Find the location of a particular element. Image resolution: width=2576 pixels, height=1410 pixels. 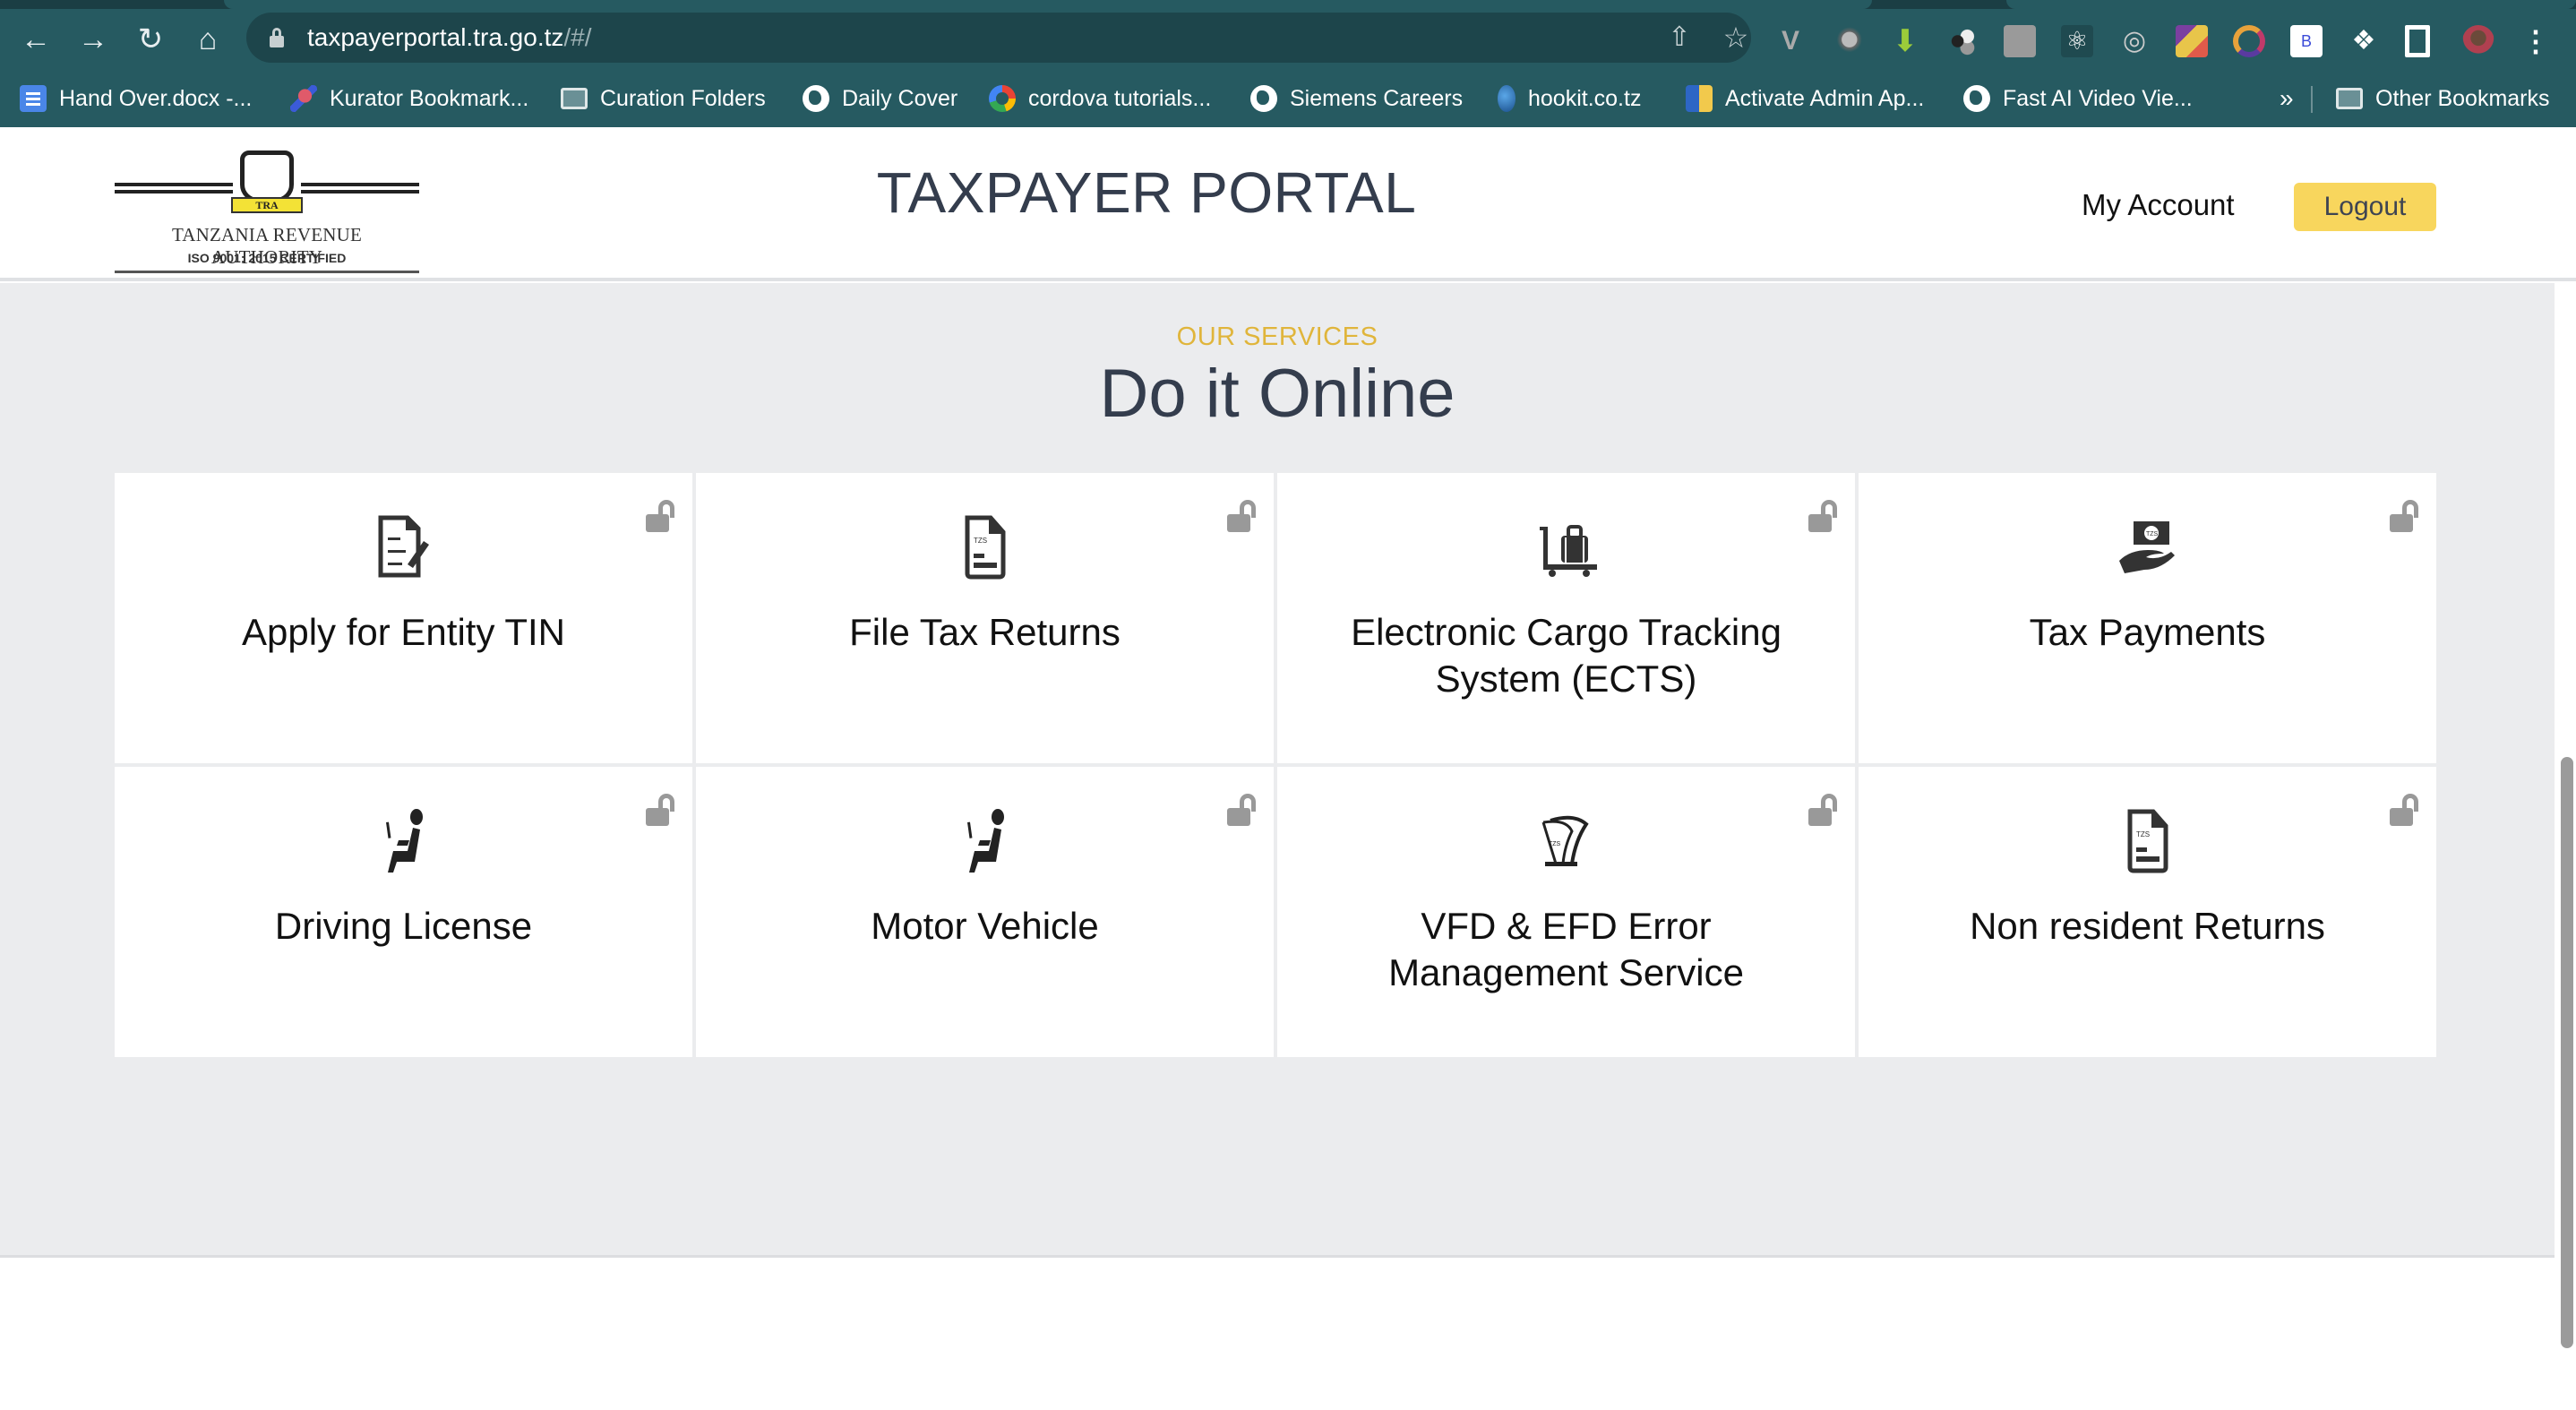

logout-button: Logout is located at coordinates (2365, 207).